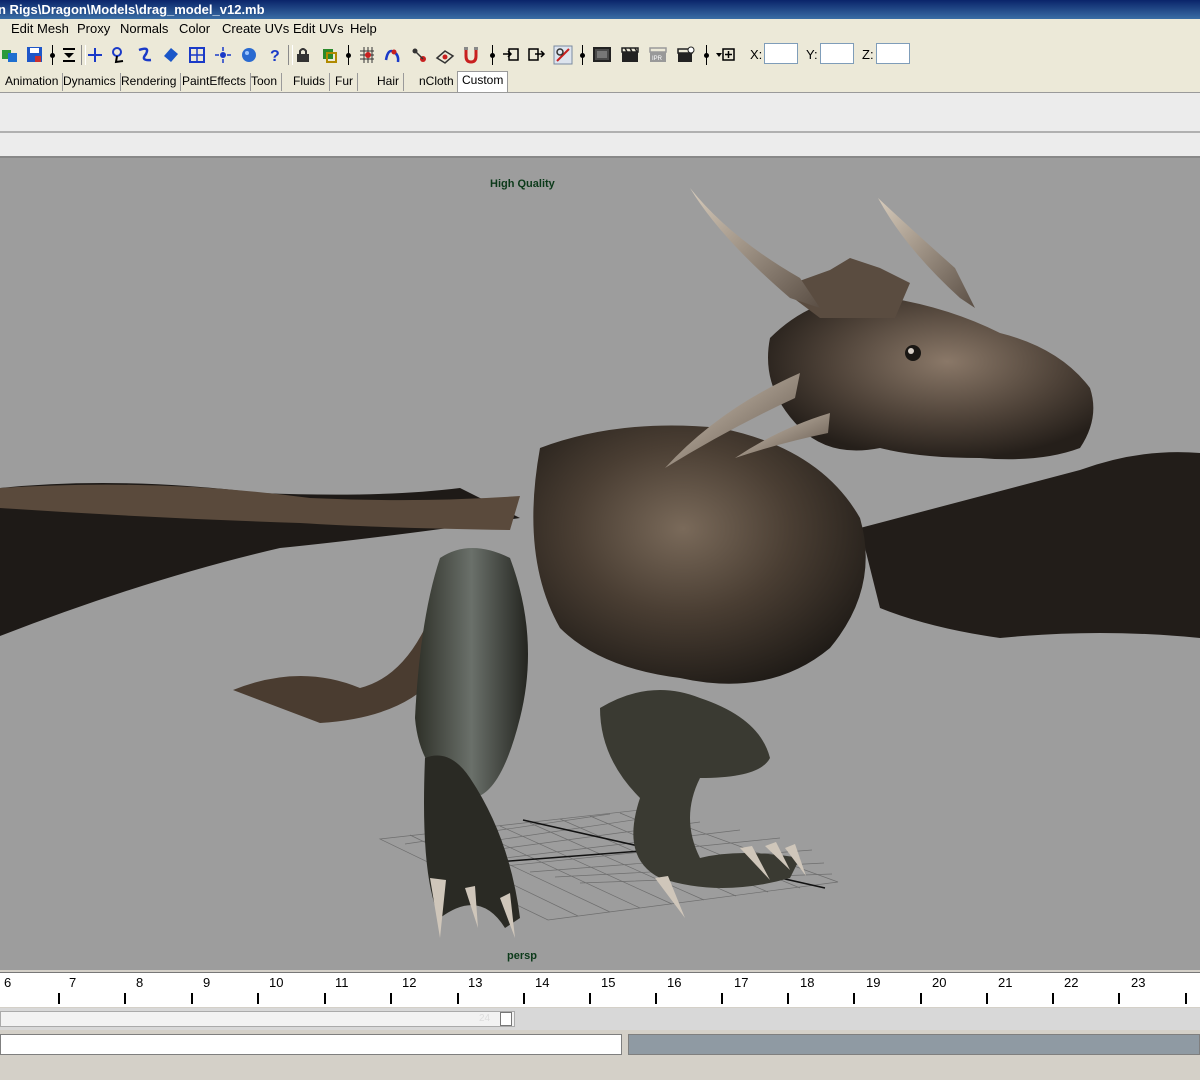 This screenshot has width=1200, height=1080. What do you see at coordinates (725, 55) in the screenshot?
I see `transform-mode-icon` at bounding box center [725, 55].